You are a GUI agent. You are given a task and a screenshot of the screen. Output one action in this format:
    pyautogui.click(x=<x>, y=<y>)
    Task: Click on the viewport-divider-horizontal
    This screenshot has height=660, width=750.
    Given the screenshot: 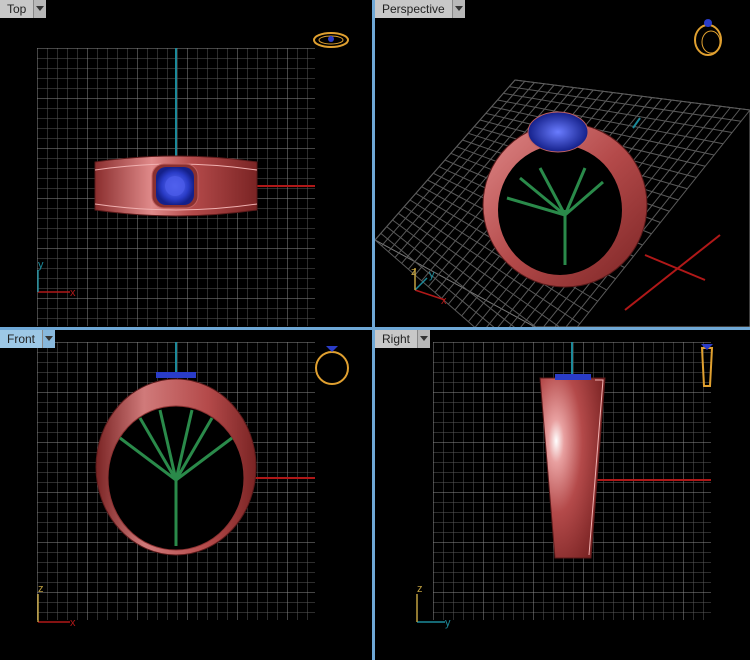 What is the action you would take?
    pyautogui.click(x=375, y=328)
    